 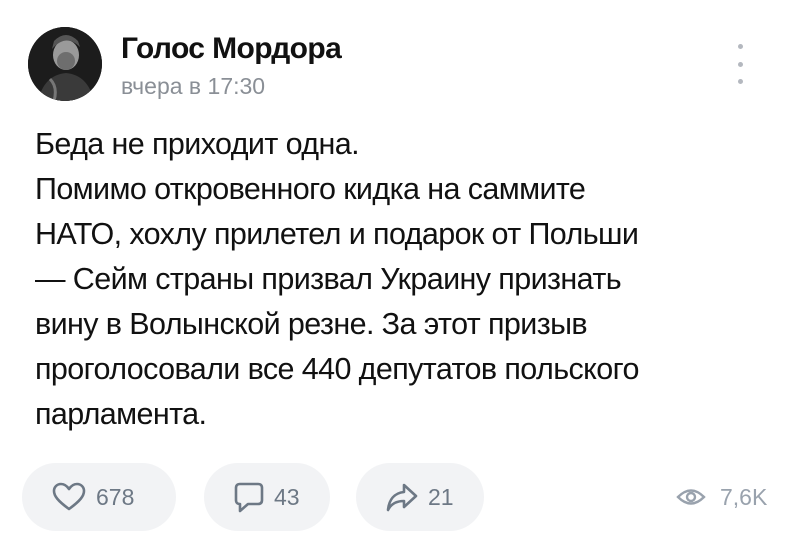 What do you see at coordinates (311, 324) in the screenshot?
I see `post-text-line: вину в Волынской резне. За этот призыв` at bounding box center [311, 324].